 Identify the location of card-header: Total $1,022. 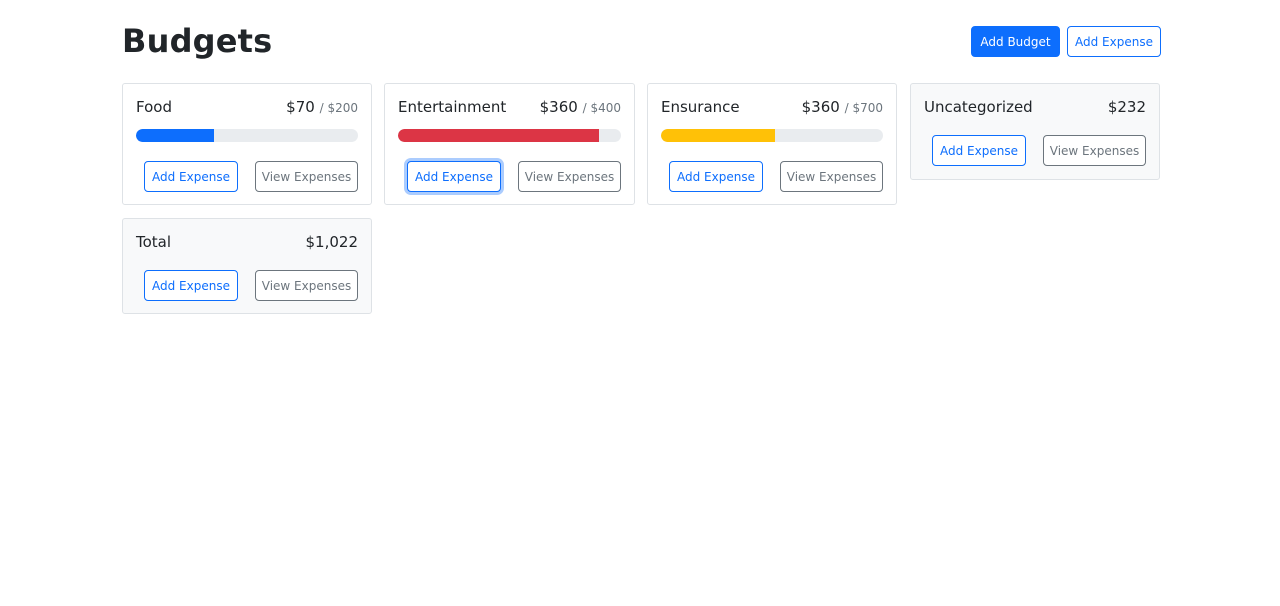
(247, 242).